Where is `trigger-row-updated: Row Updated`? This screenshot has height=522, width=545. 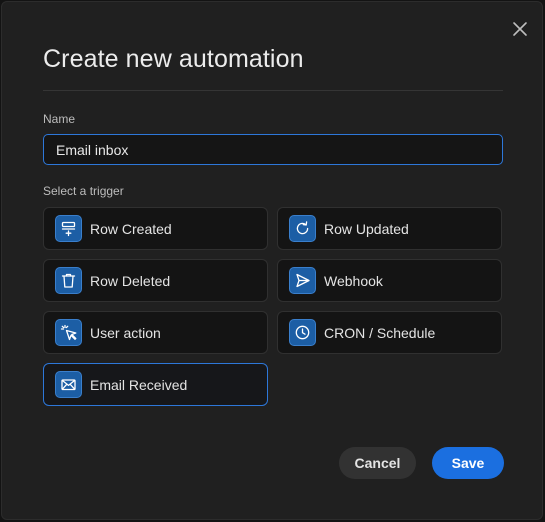 trigger-row-updated: Row Updated is located at coordinates (389, 228).